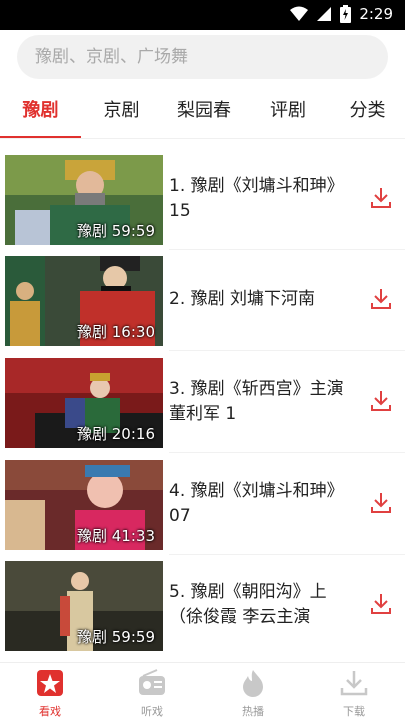 The image size is (405, 721). I want to click on signal-icon, so click(324, 14).